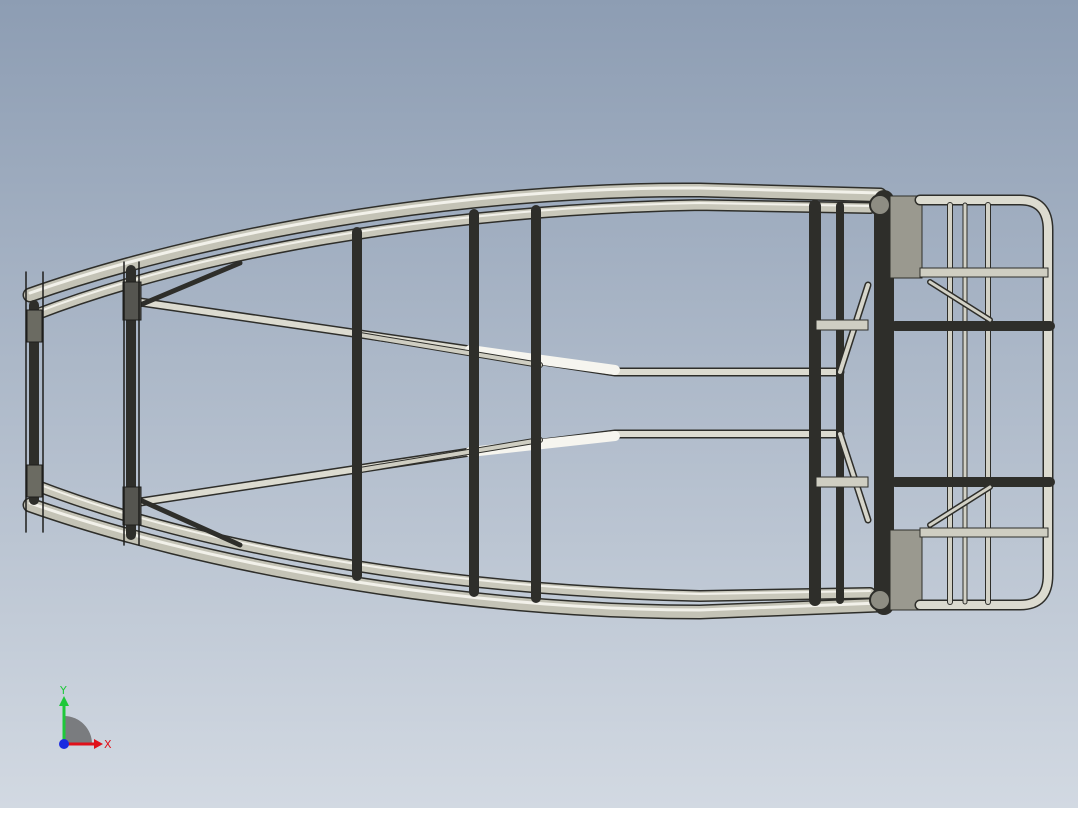  I want to click on front-plate-lower, so click(906, 570).